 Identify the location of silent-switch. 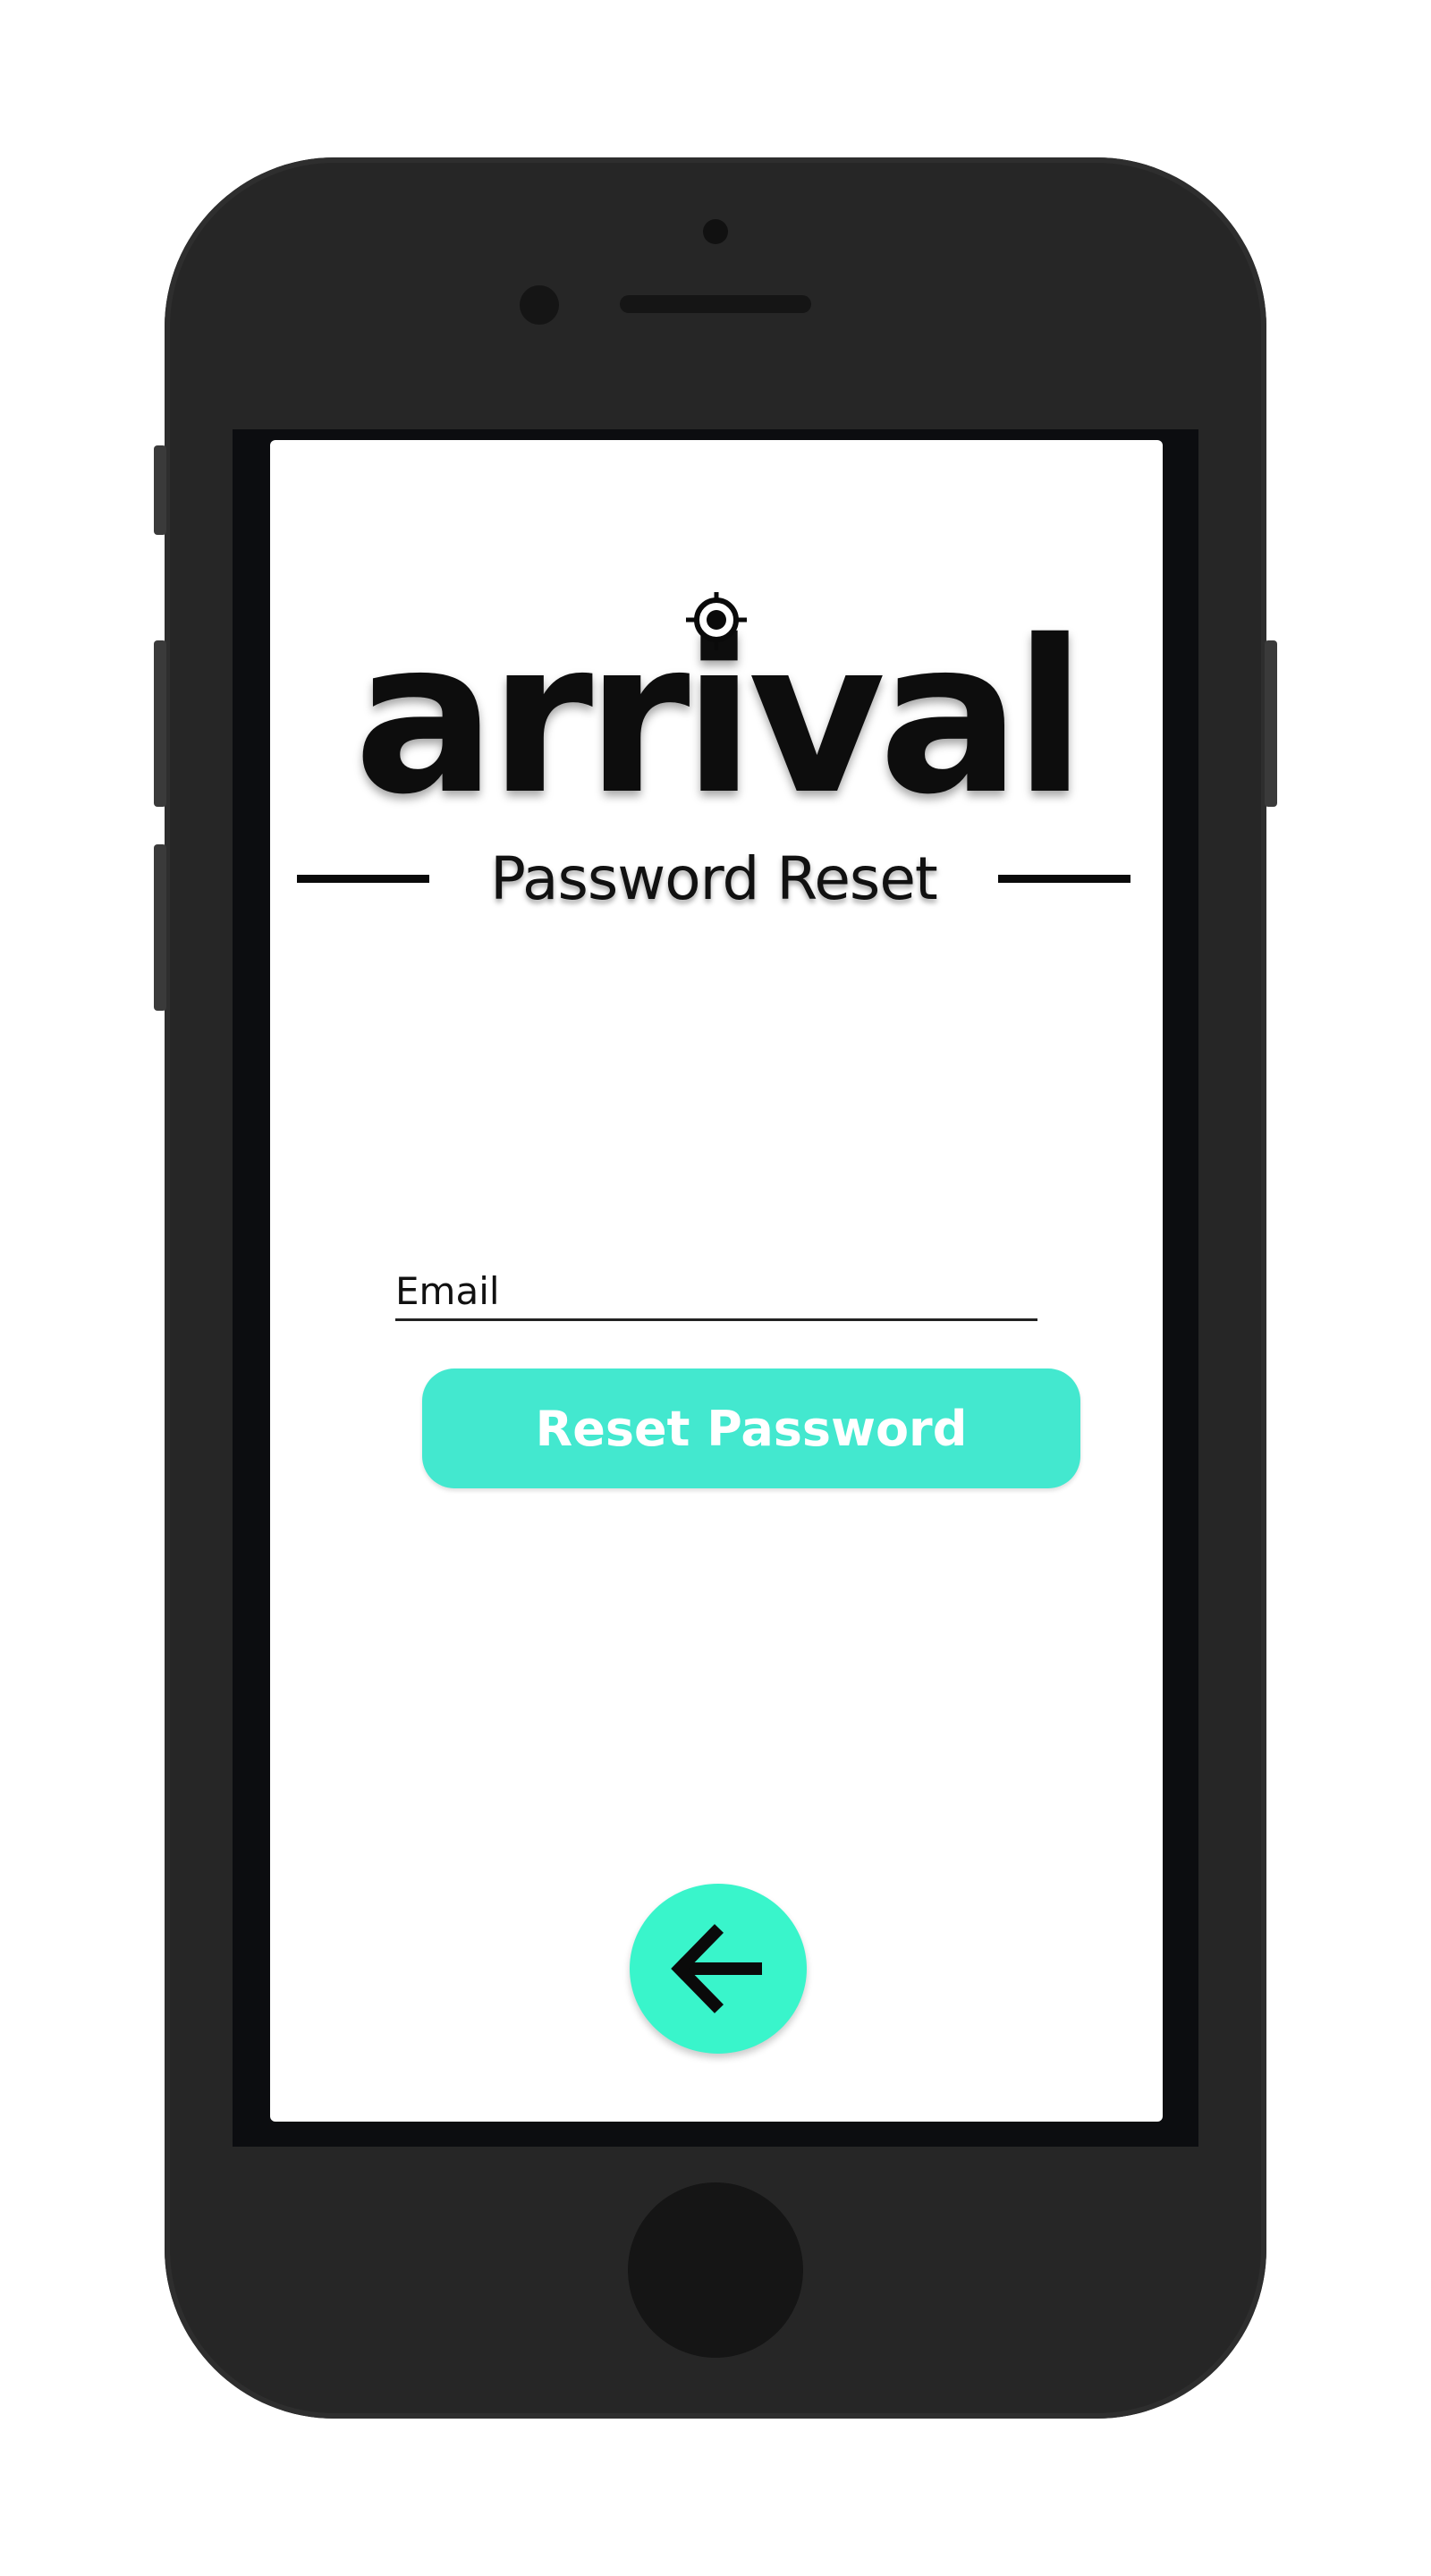
(160, 490).